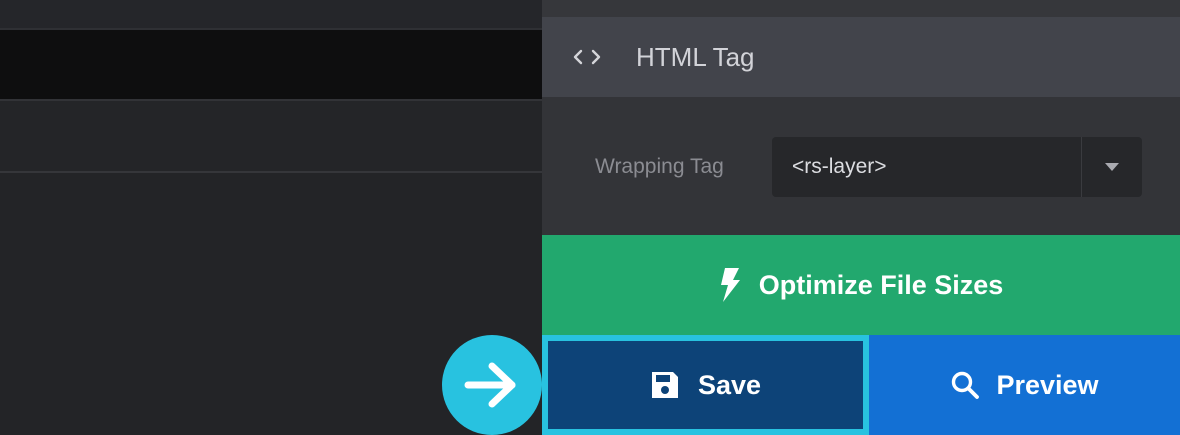 The image size is (1180, 435). What do you see at coordinates (730, 285) in the screenshot?
I see `lightning-bolt-icon` at bounding box center [730, 285].